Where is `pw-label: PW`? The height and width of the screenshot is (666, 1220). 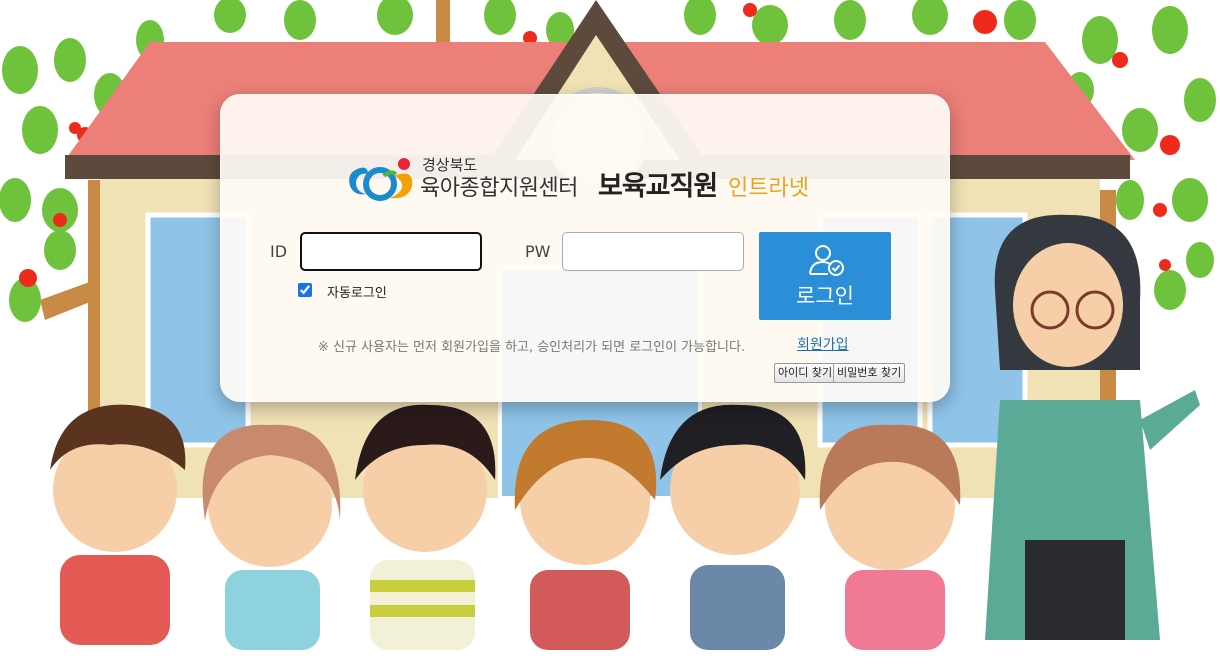
pw-label: PW is located at coordinates (538, 251).